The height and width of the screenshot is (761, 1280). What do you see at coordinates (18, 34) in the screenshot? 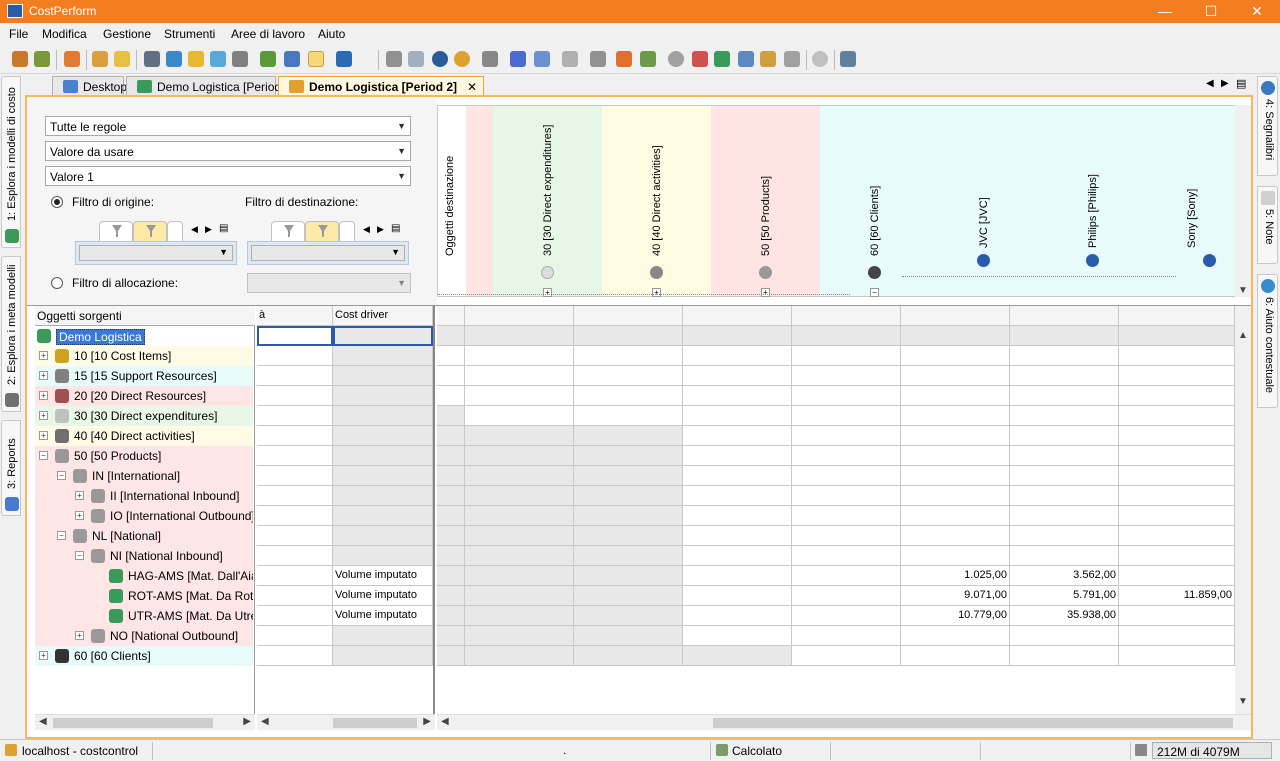
I see `menu-file: File` at bounding box center [18, 34].